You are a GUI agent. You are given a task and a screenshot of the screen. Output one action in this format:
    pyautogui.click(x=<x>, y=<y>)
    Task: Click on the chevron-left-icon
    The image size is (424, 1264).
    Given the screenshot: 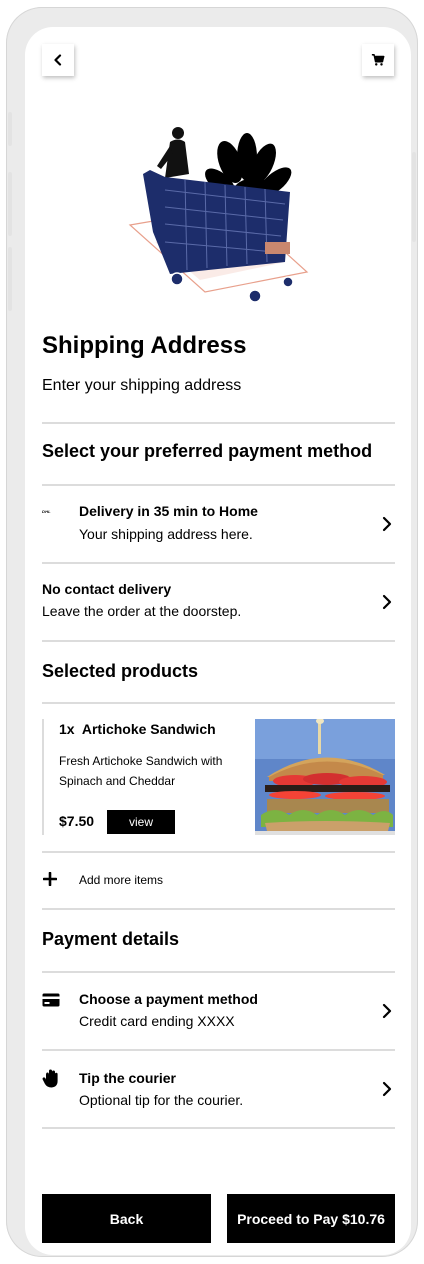 What is the action you would take?
    pyautogui.click(x=58, y=60)
    